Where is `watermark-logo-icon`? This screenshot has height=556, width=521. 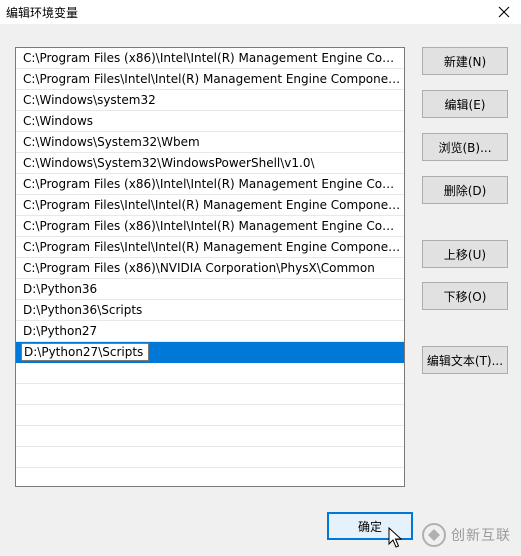
watermark-logo-icon is located at coordinates (434, 535).